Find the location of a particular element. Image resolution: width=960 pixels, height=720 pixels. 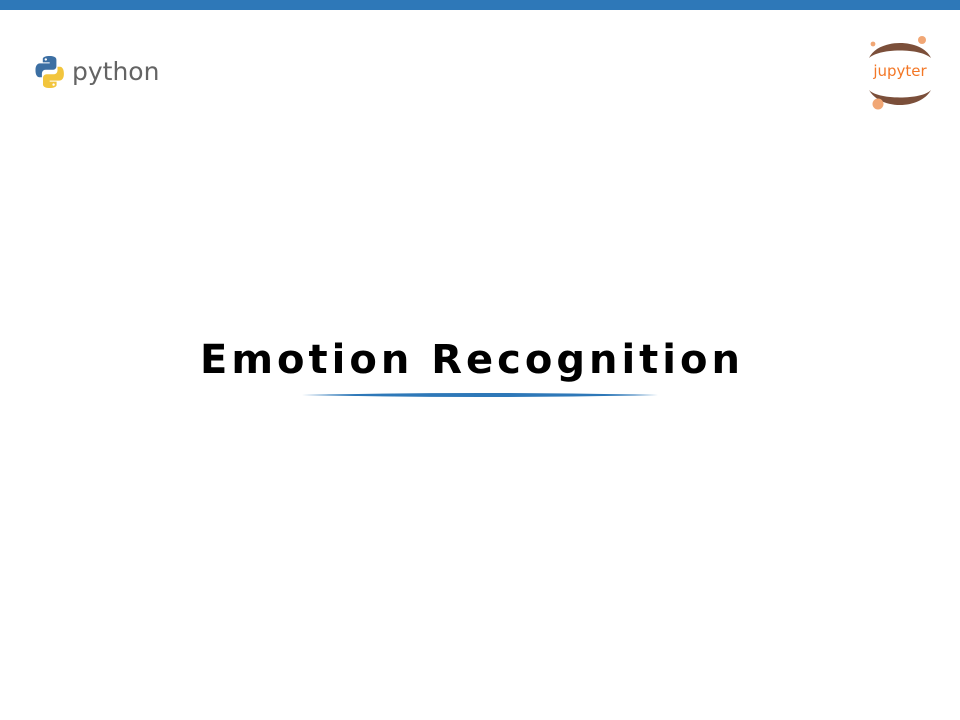

python-wordmark: python is located at coordinates (116, 71).